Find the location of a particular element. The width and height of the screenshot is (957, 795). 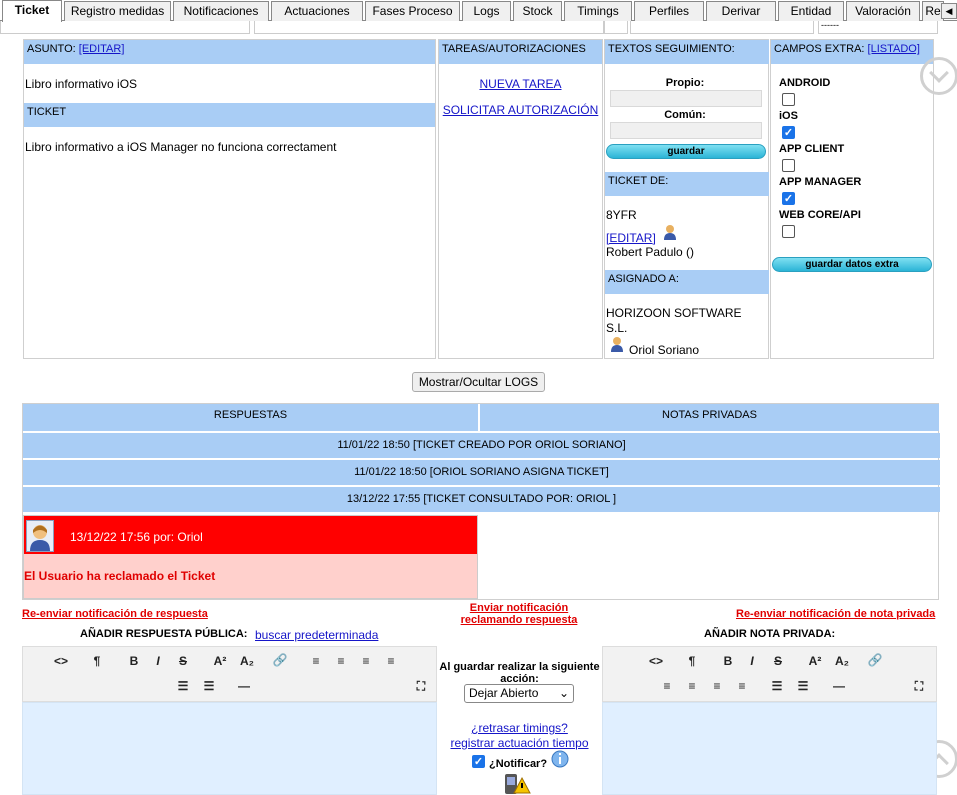

enviar-reclamando-link: Enviar notificación reclamando respuesta is located at coordinates (519, 614).